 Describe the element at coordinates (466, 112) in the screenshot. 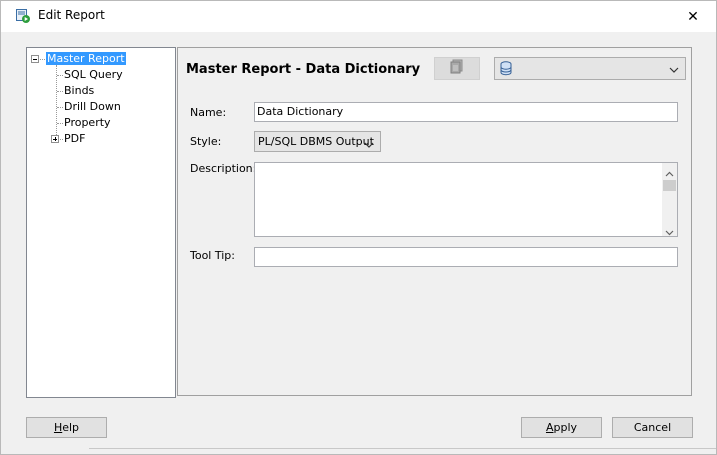

I see `name-field: Data Dictionary` at that location.